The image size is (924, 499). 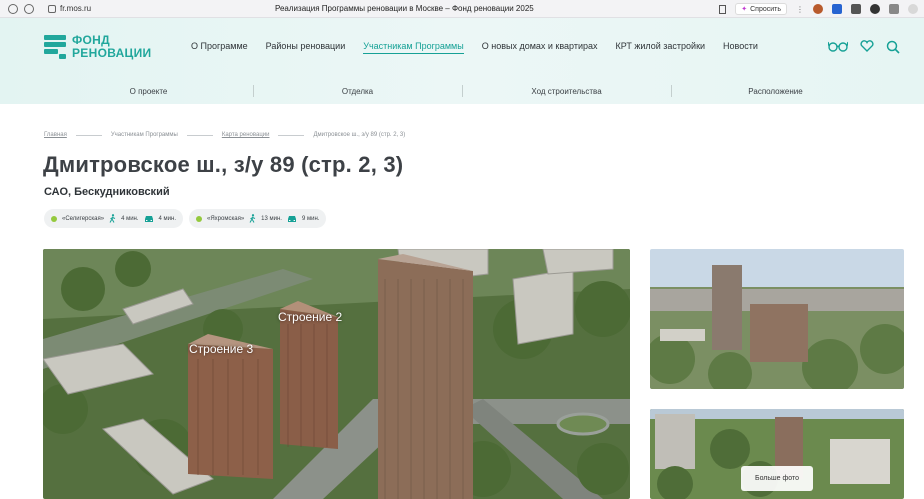 What do you see at coordinates (107, 192) in the screenshot?
I see `district-label: САО, Бескудниковский` at bounding box center [107, 192].